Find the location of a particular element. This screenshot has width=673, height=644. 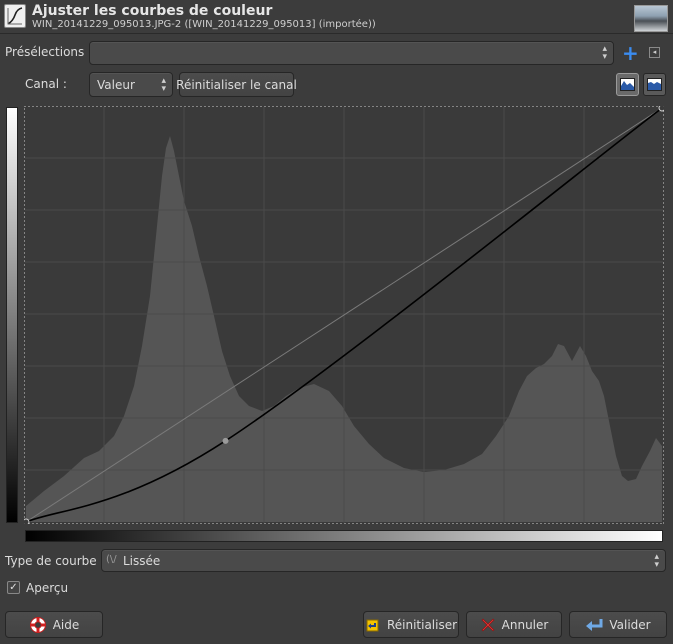

curve-type-value: Lissée is located at coordinates (142, 561).